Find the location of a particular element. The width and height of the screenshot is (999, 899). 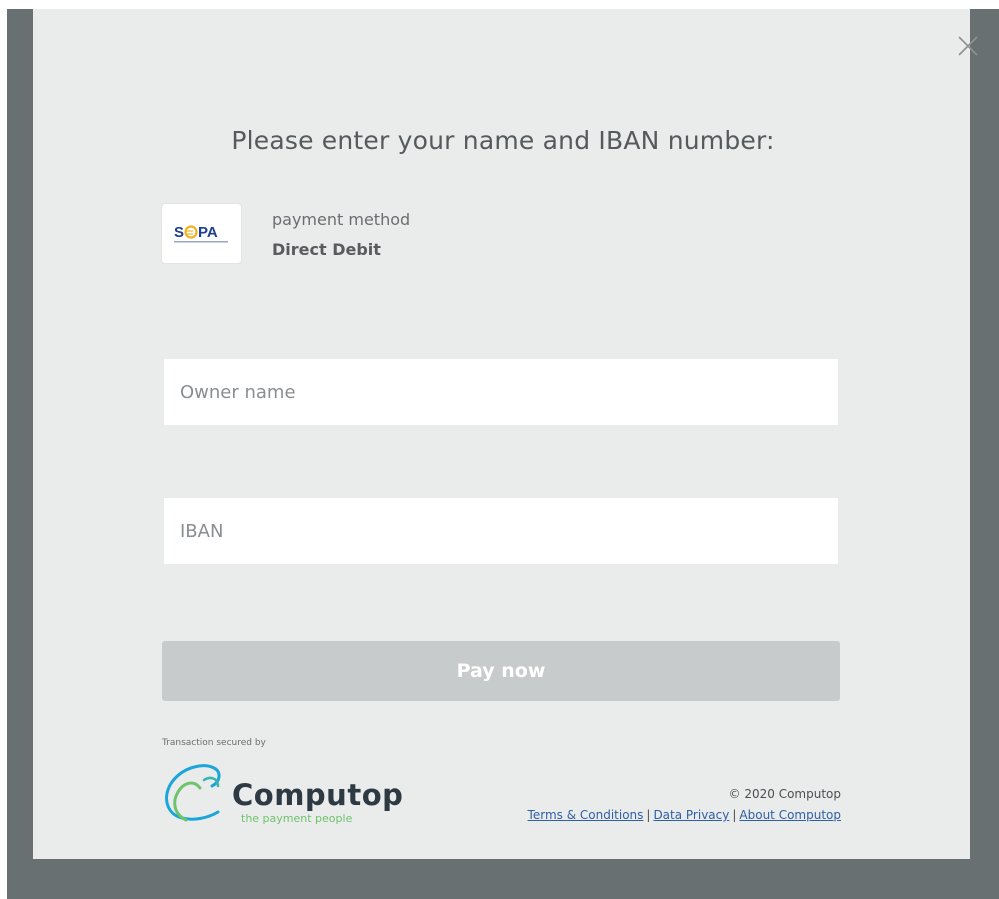

computop-logo: Computop the payment people is located at coordinates (282, 793).